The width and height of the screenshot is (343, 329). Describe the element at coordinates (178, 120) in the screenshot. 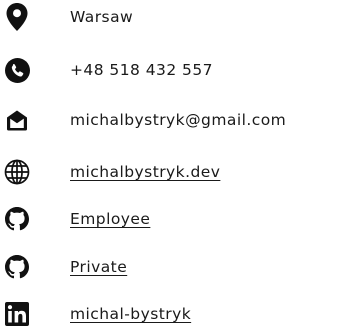

I see `email-text: michalbystryk@gmail.com` at that location.